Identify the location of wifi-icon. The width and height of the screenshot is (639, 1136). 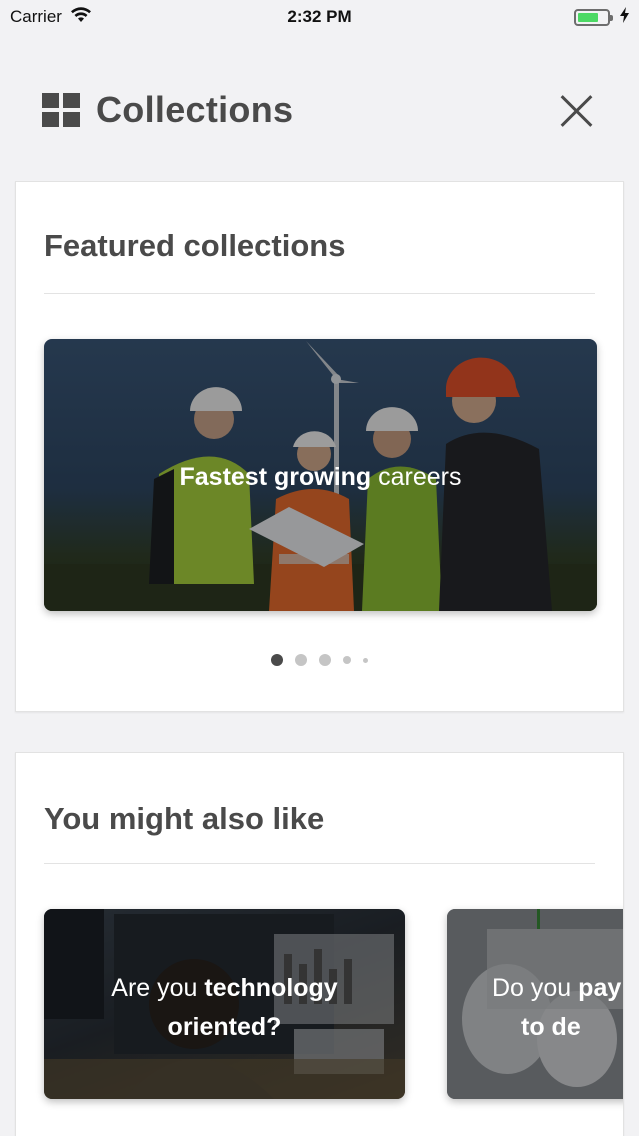
(81, 17).